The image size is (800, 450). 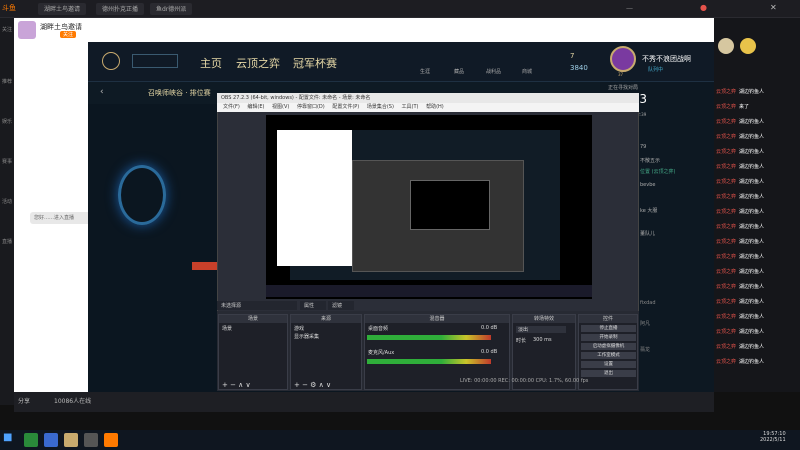 What do you see at coordinates (8, 438) in the screenshot?
I see `windows-start-icon: ■` at bounding box center [8, 438].